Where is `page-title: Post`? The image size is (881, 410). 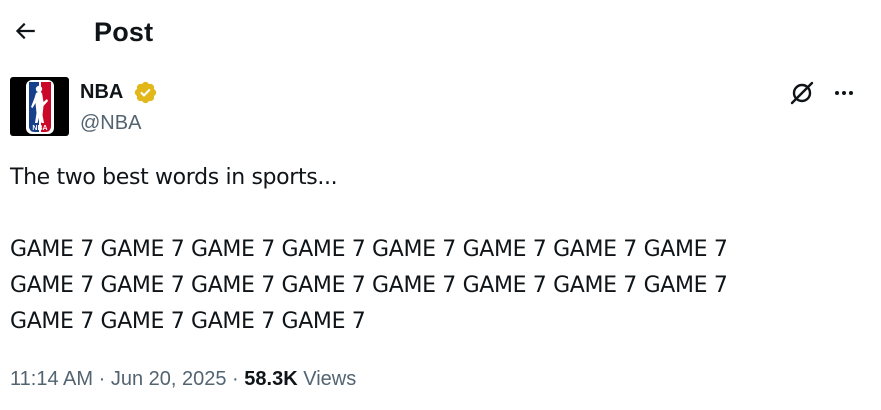
page-title: Post is located at coordinates (124, 32).